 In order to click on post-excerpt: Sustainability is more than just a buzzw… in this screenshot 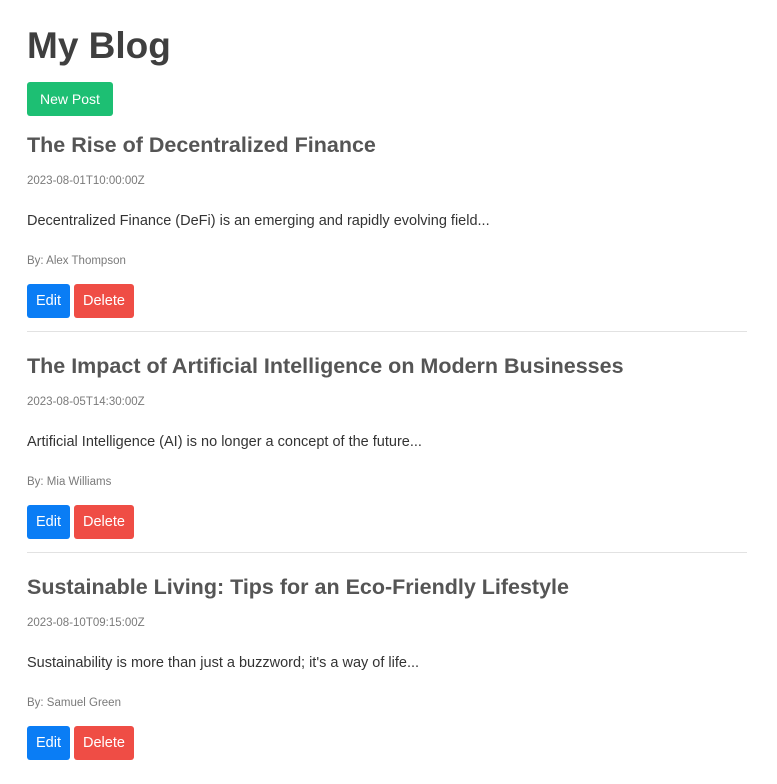, I will do `click(223, 663)`.